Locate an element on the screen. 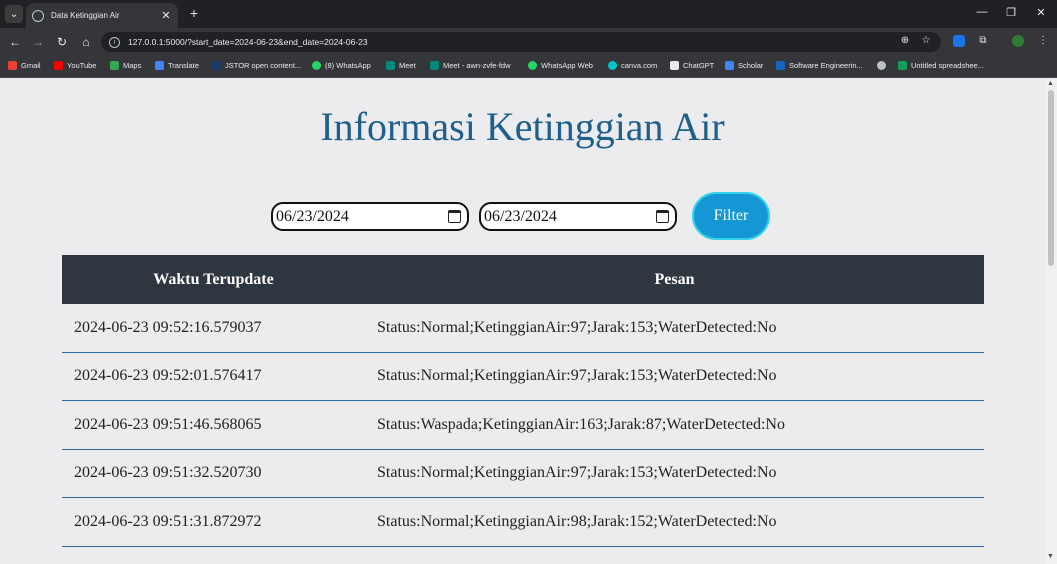  sheets-icon is located at coordinates (902, 65).